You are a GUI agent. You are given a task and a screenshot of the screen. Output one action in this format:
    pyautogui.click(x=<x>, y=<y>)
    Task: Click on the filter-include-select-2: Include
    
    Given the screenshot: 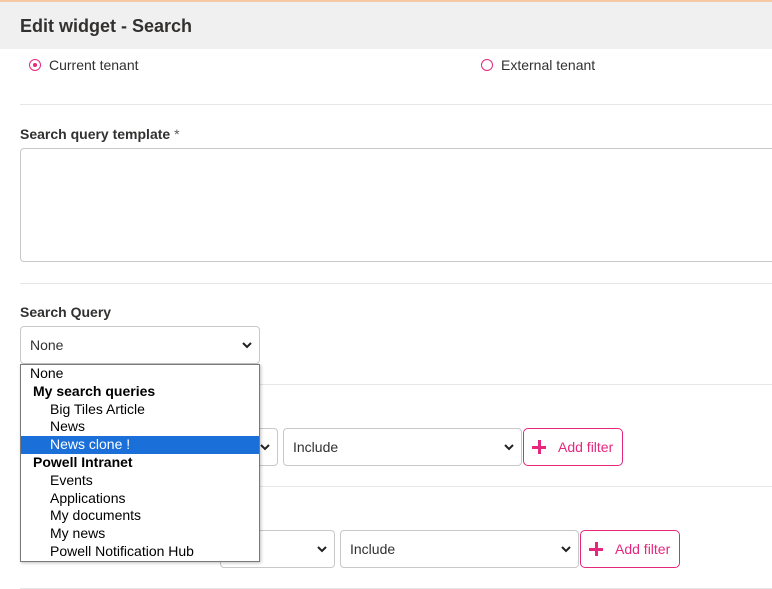 What is the action you would take?
    pyautogui.click(x=459, y=549)
    